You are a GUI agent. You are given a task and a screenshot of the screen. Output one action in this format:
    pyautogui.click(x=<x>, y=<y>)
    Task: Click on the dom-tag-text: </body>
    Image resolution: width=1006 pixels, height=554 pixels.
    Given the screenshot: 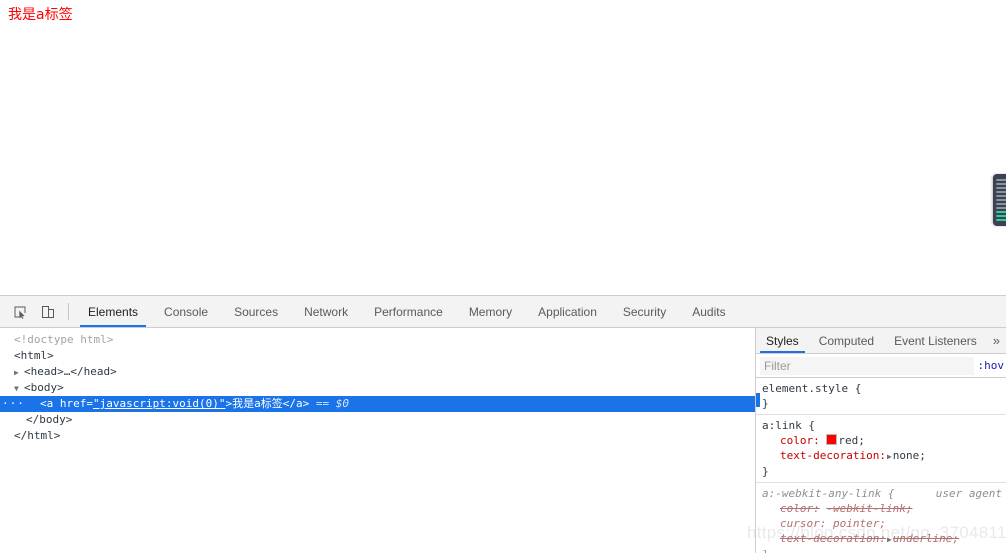 What is the action you would take?
    pyautogui.click(x=49, y=419)
    